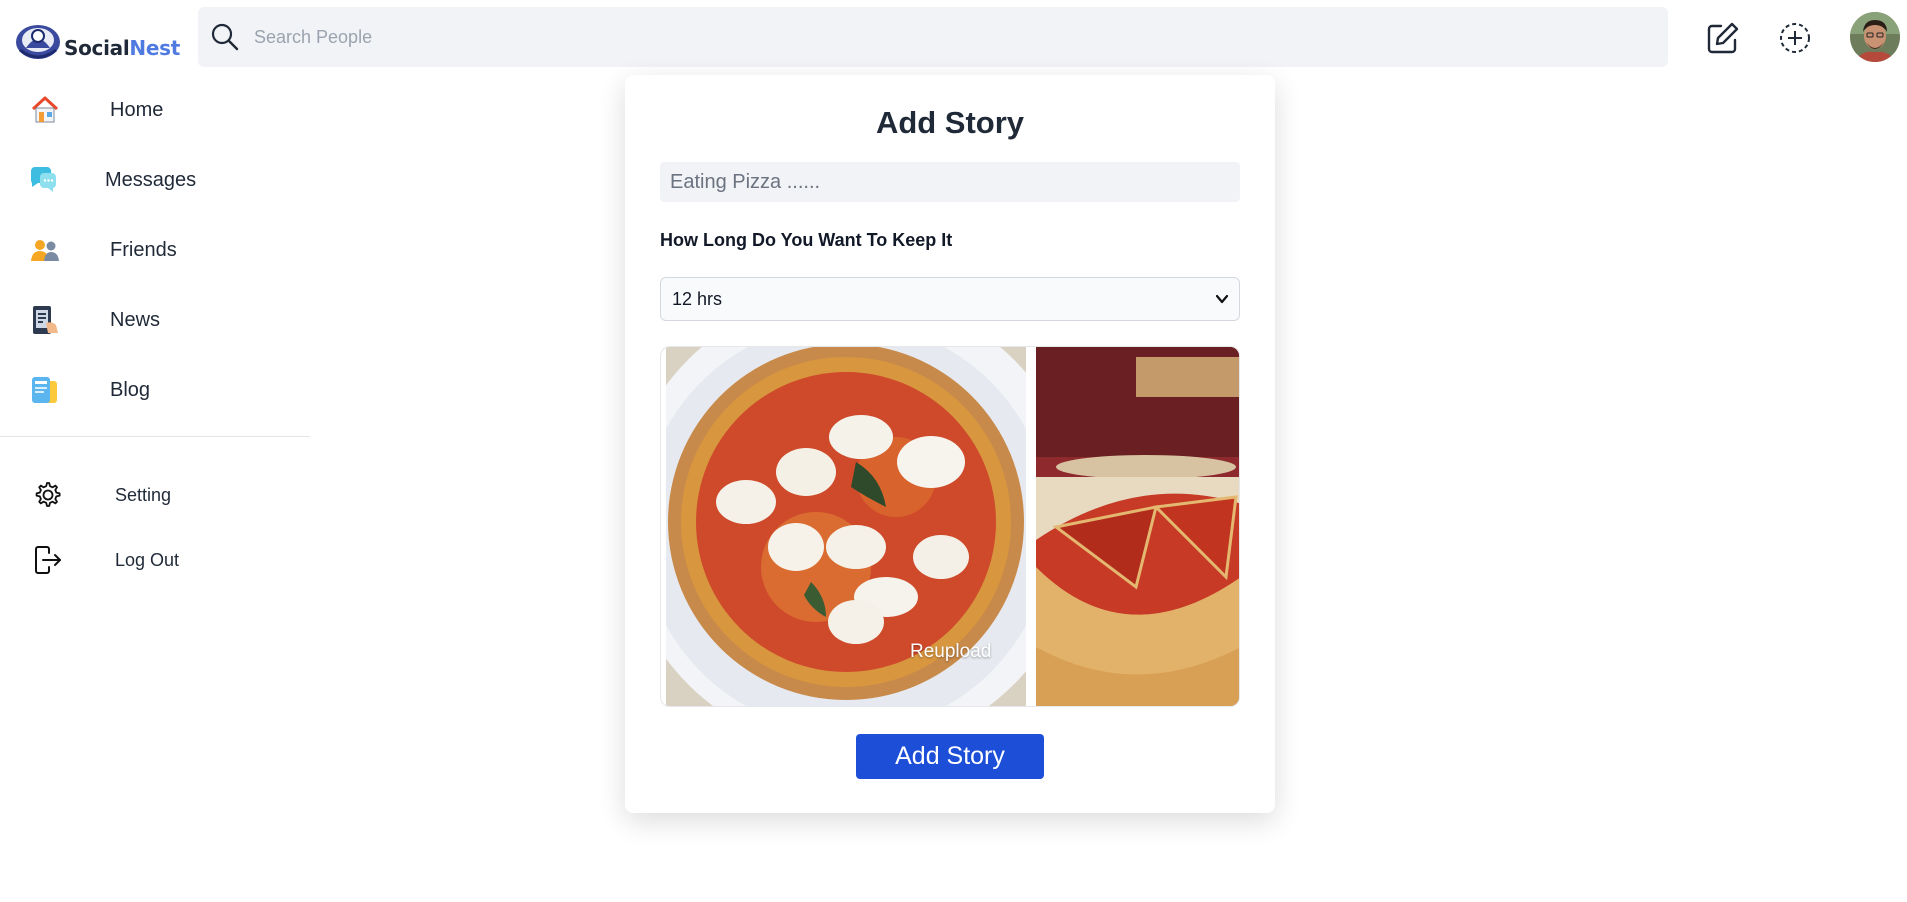 The width and height of the screenshot is (1907, 902). What do you see at coordinates (950, 526) in the screenshot?
I see `story-image-preview: Reupload` at bounding box center [950, 526].